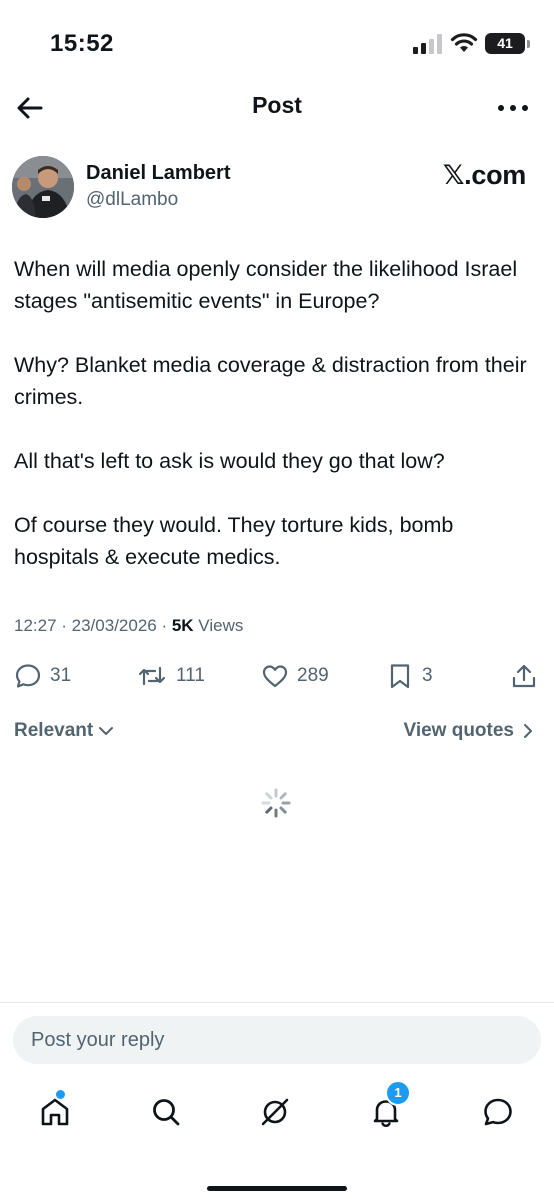  Describe the element at coordinates (464, 42) in the screenshot. I see `wifi-icon` at that location.